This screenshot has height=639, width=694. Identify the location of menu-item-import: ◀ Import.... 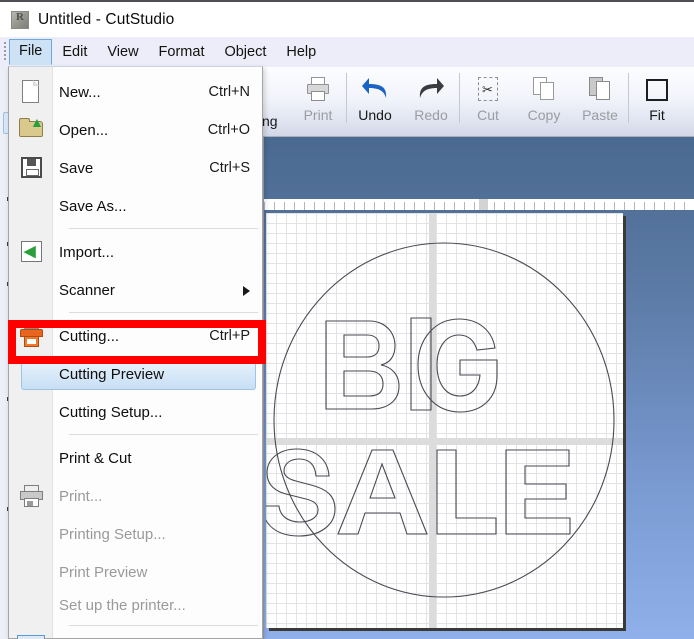
(135, 252).